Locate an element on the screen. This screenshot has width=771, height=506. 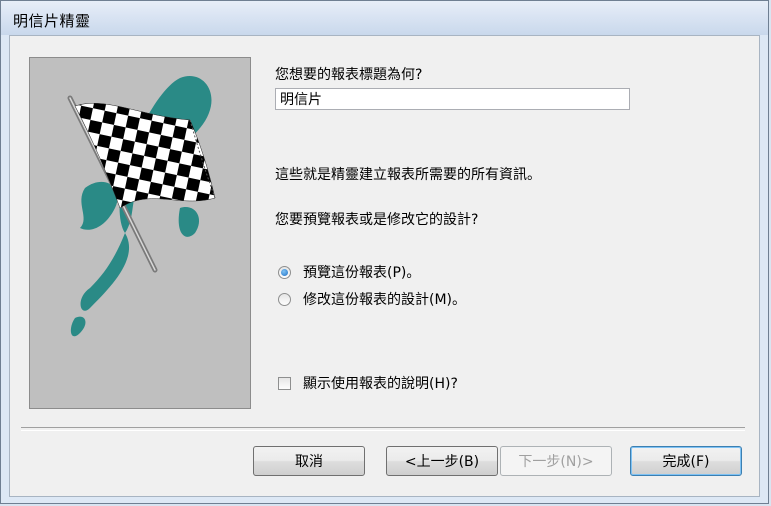
show-help-label: 顯示使用報表的說明(H)? is located at coordinates (380, 384).